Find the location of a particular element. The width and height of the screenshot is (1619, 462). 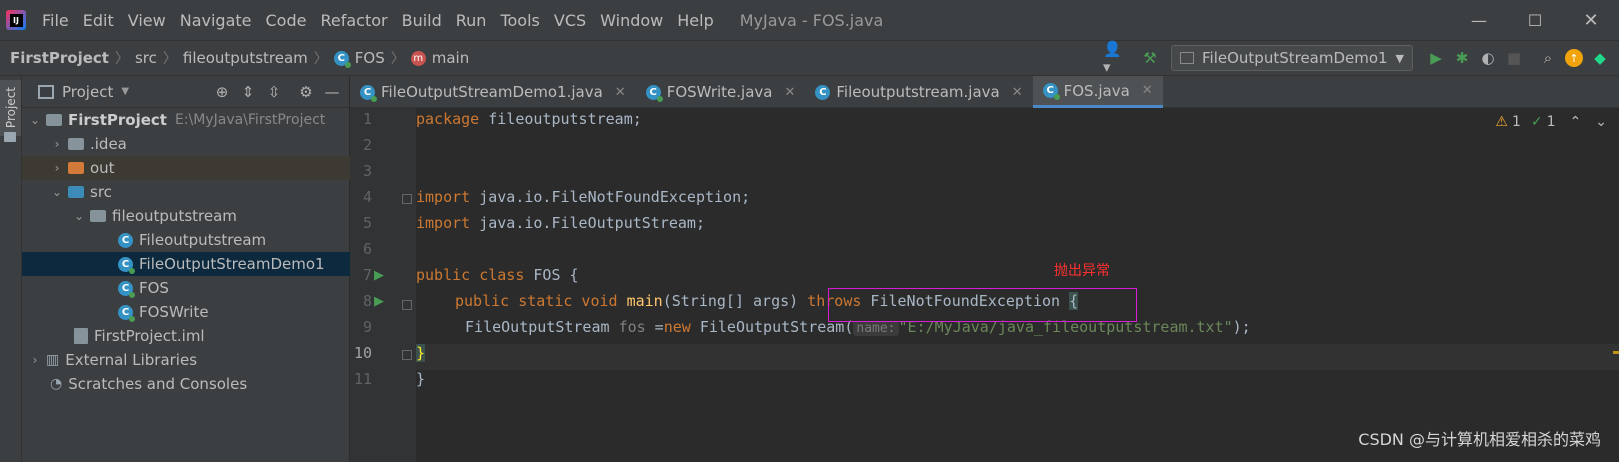

gear-icon: ⚙ is located at coordinates (306, 92).